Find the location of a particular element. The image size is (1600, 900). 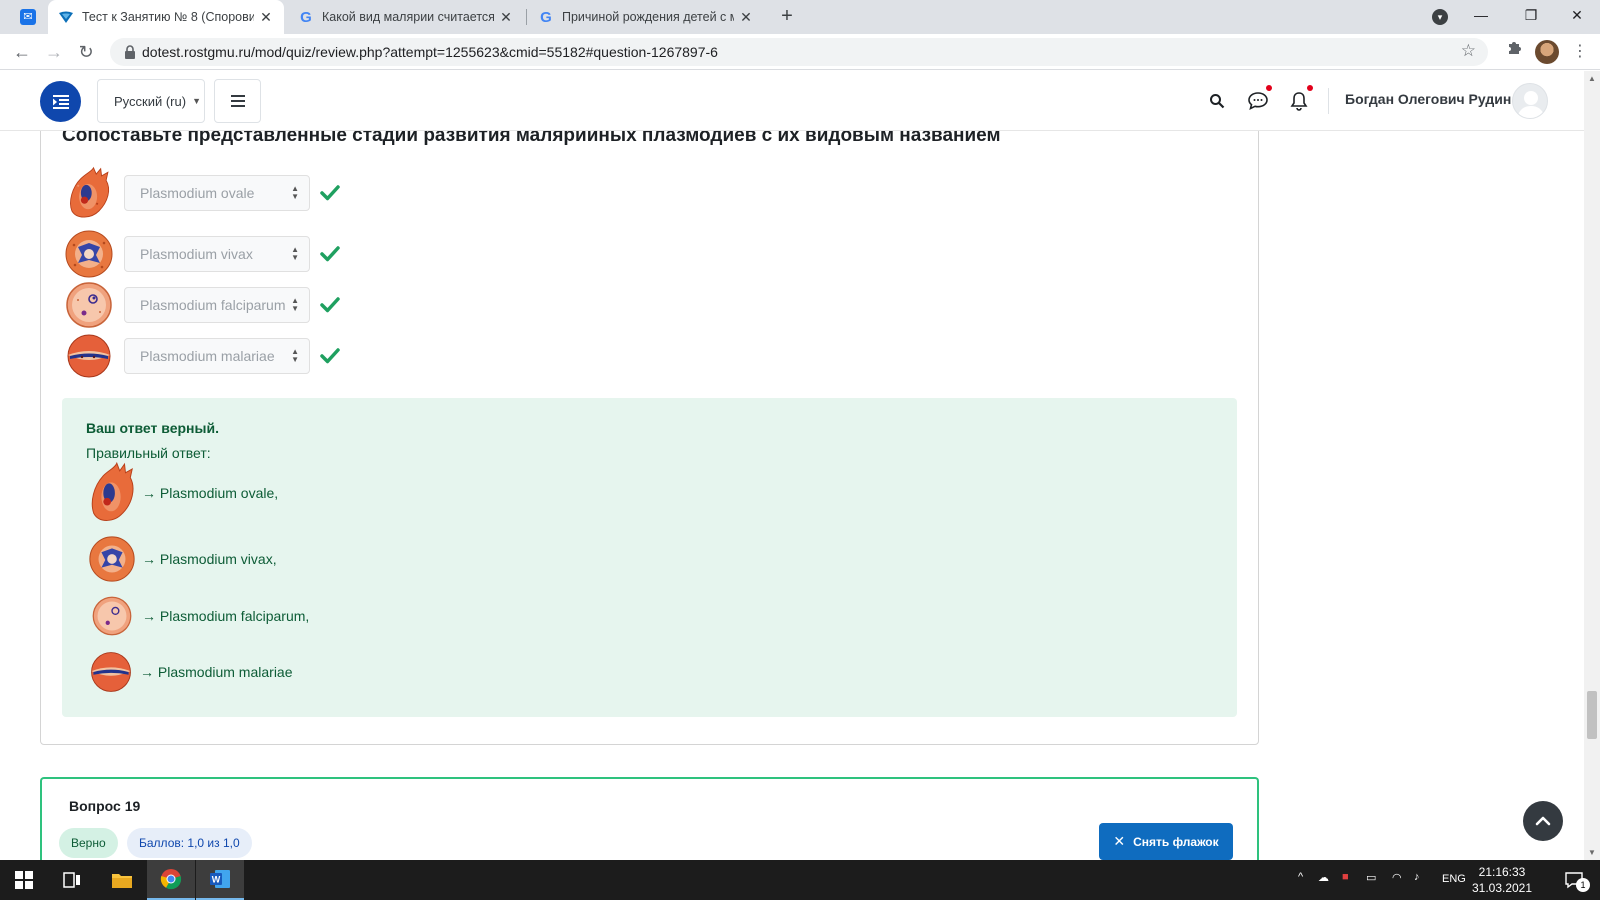

tab-quiz: Тест к Занятию № 8 (Споровик ✕ is located at coordinates (166, 17).